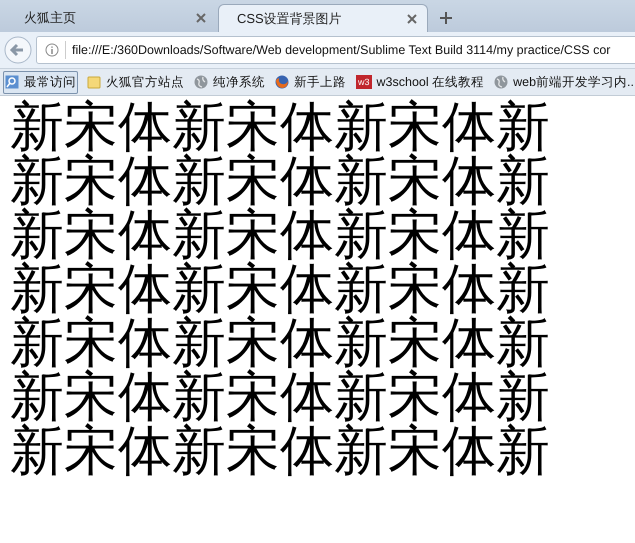  Describe the element at coordinates (335, 50) in the screenshot. I see `address-field: file:///E:/360Downloads/Software/Web development/Sublime Text Build 3114/my practice/CSS cor` at that location.